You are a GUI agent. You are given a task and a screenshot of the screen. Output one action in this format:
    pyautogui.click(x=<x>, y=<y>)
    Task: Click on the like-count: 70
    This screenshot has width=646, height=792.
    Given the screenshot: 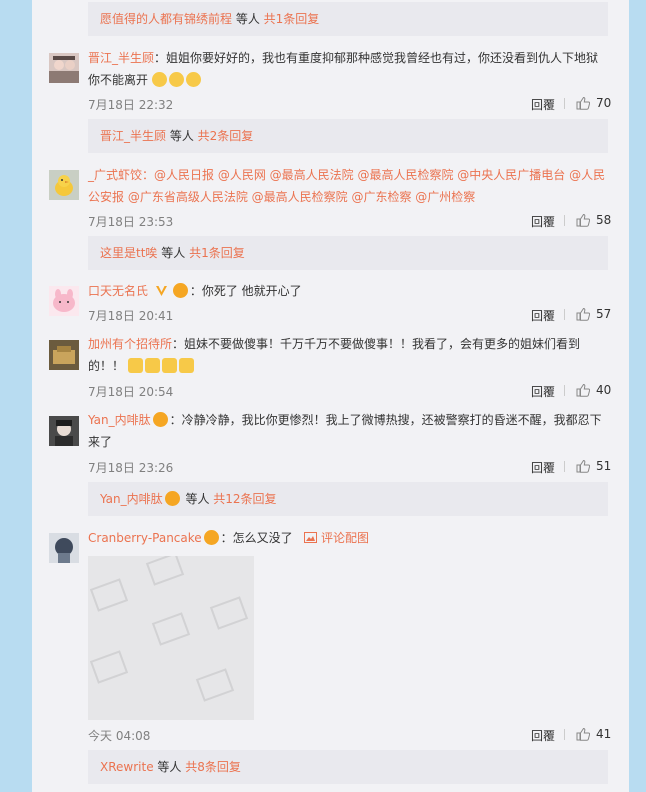 What is the action you would take?
    pyautogui.click(x=604, y=103)
    